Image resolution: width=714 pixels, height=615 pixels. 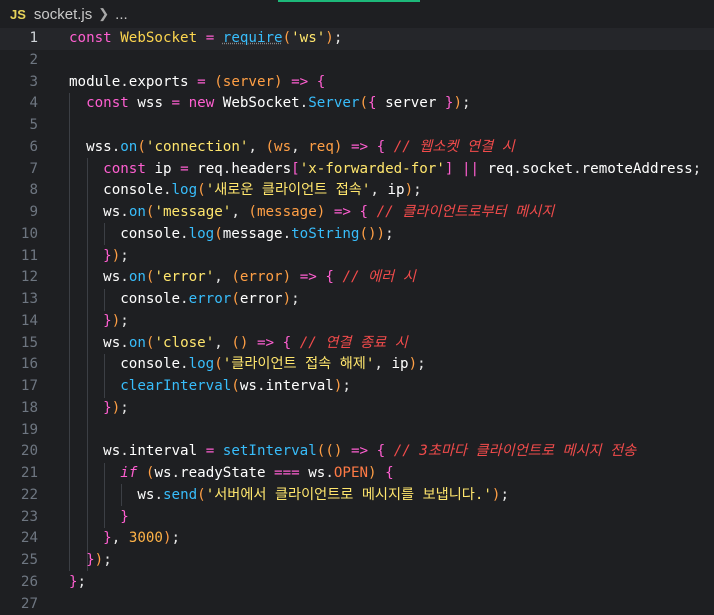 What do you see at coordinates (19, 518) in the screenshot?
I see `line-number: 23` at bounding box center [19, 518].